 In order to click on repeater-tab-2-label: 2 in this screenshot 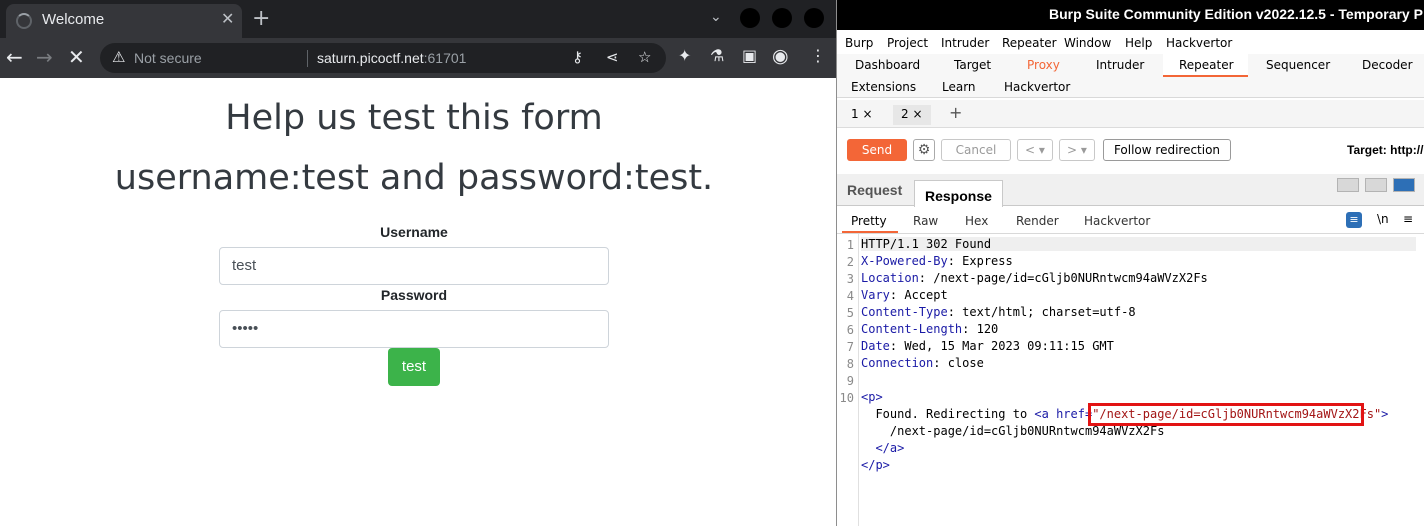, I will do `click(905, 114)`.